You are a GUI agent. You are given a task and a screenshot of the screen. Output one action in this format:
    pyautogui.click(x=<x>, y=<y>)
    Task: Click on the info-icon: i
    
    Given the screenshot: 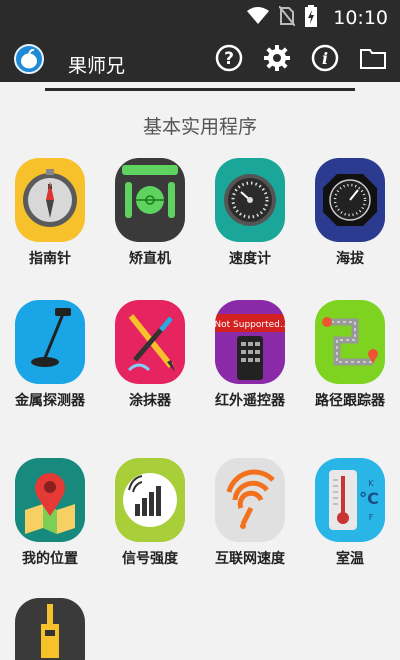 What is the action you would take?
    pyautogui.click(x=325, y=58)
    